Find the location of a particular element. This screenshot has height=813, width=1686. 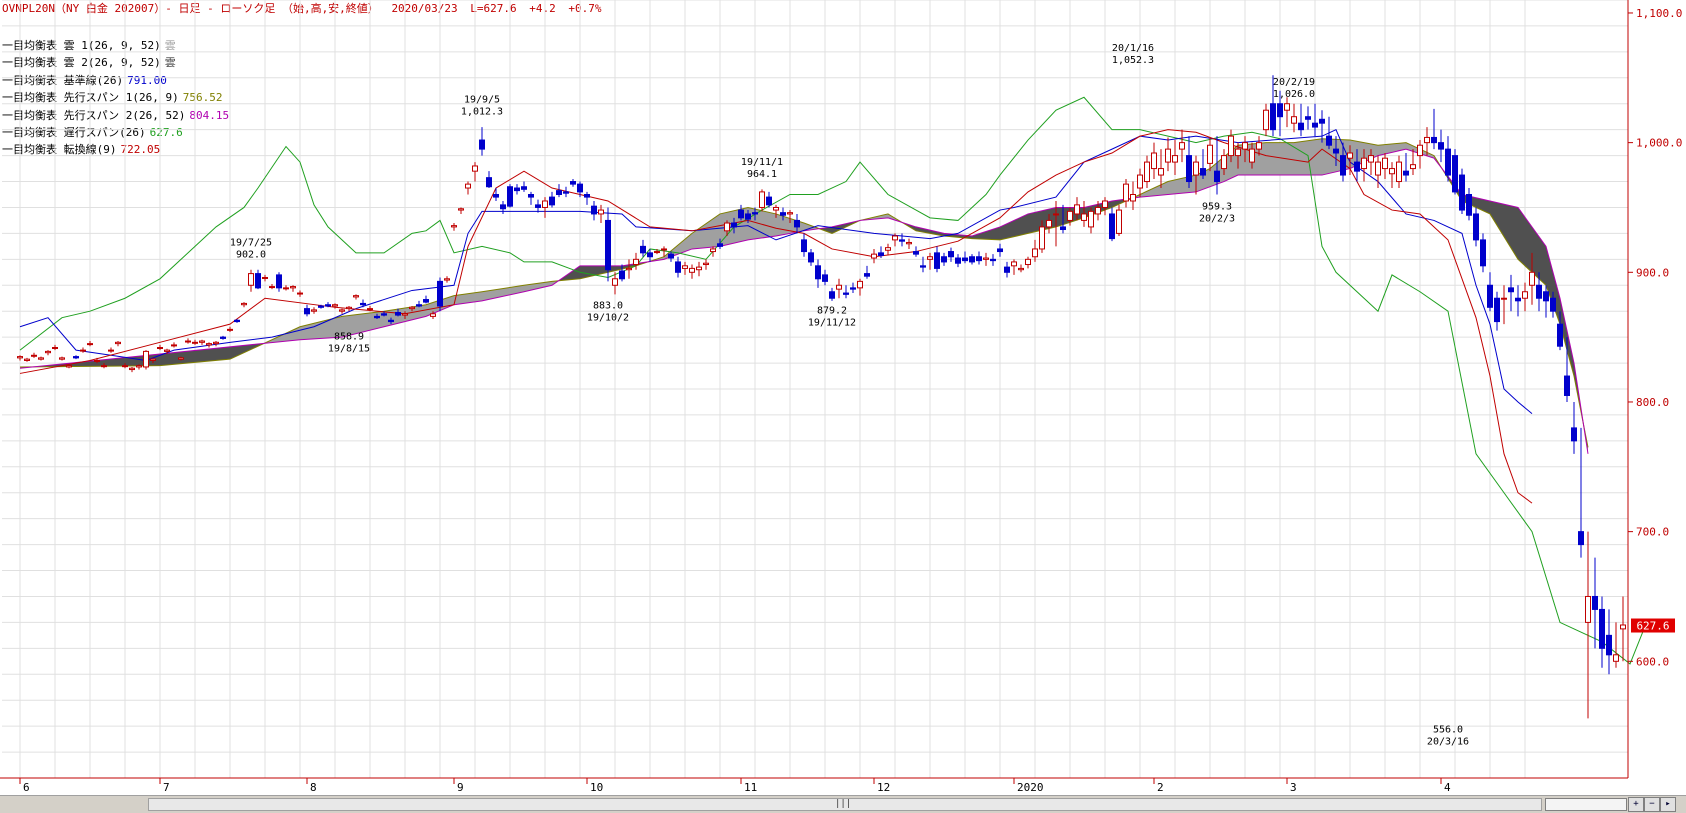

scroll-zoom-slider is located at coordinates (1586, 804).